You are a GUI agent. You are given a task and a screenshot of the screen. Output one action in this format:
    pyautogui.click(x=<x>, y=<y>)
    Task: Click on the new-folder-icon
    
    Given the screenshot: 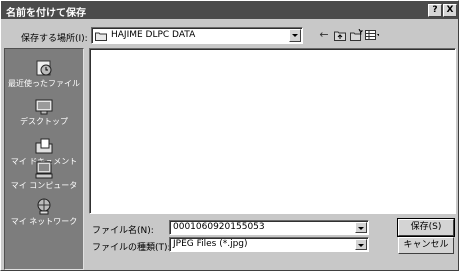 What is the action you would take?
    pyautogui.click(x=356, y=35)
    